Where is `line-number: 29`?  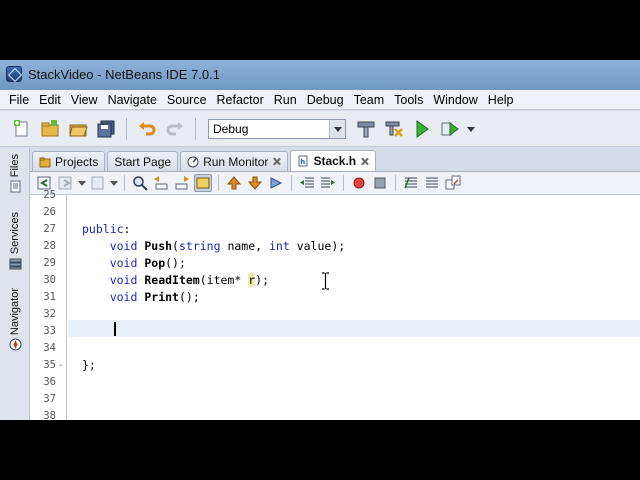
line-number: 29 is located at coordinates (49, 263).